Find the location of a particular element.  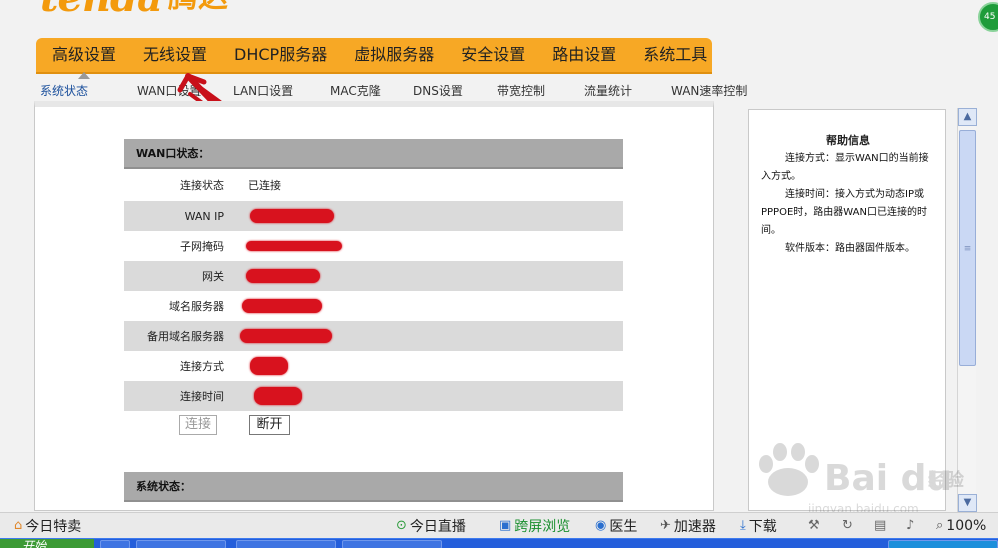

taskbar: 开始 is located at coordinates (499, 543).